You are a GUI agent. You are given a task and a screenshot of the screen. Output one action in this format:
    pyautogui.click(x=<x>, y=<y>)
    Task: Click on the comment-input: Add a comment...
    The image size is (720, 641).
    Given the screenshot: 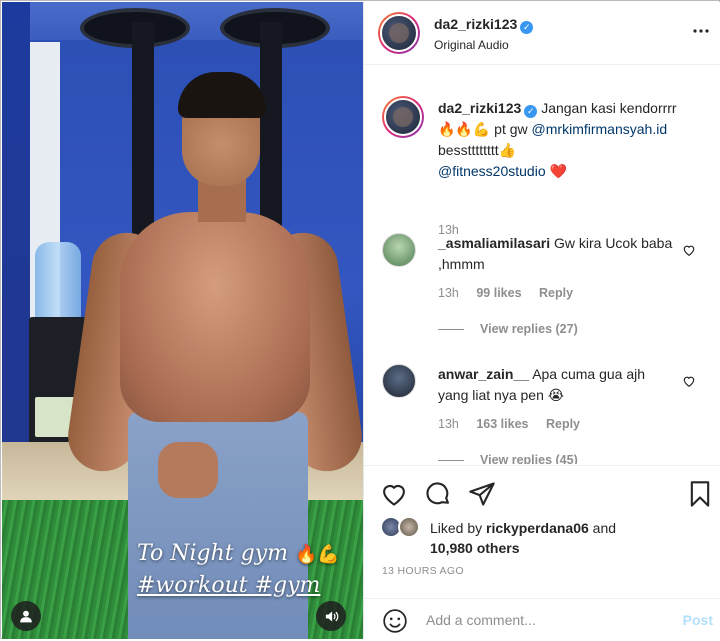 What is the action you would take?
    pyautogui.click(x=481, y=620)
    